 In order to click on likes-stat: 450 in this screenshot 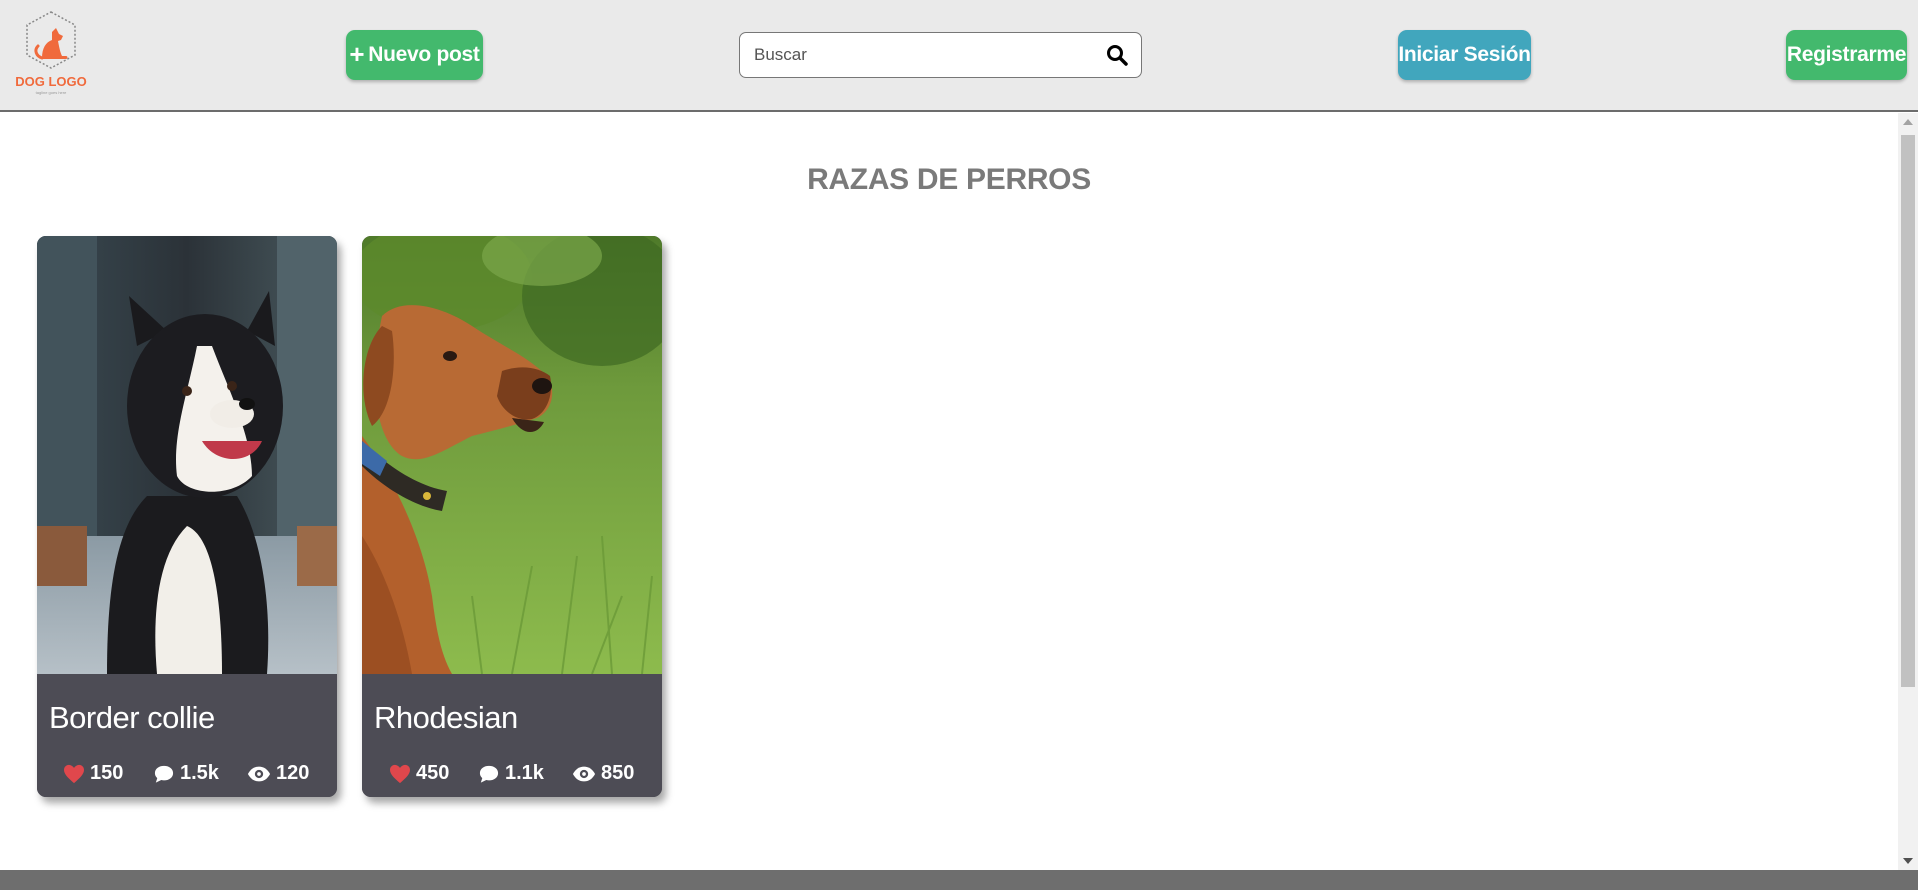, I will do `click(419, 773)`.